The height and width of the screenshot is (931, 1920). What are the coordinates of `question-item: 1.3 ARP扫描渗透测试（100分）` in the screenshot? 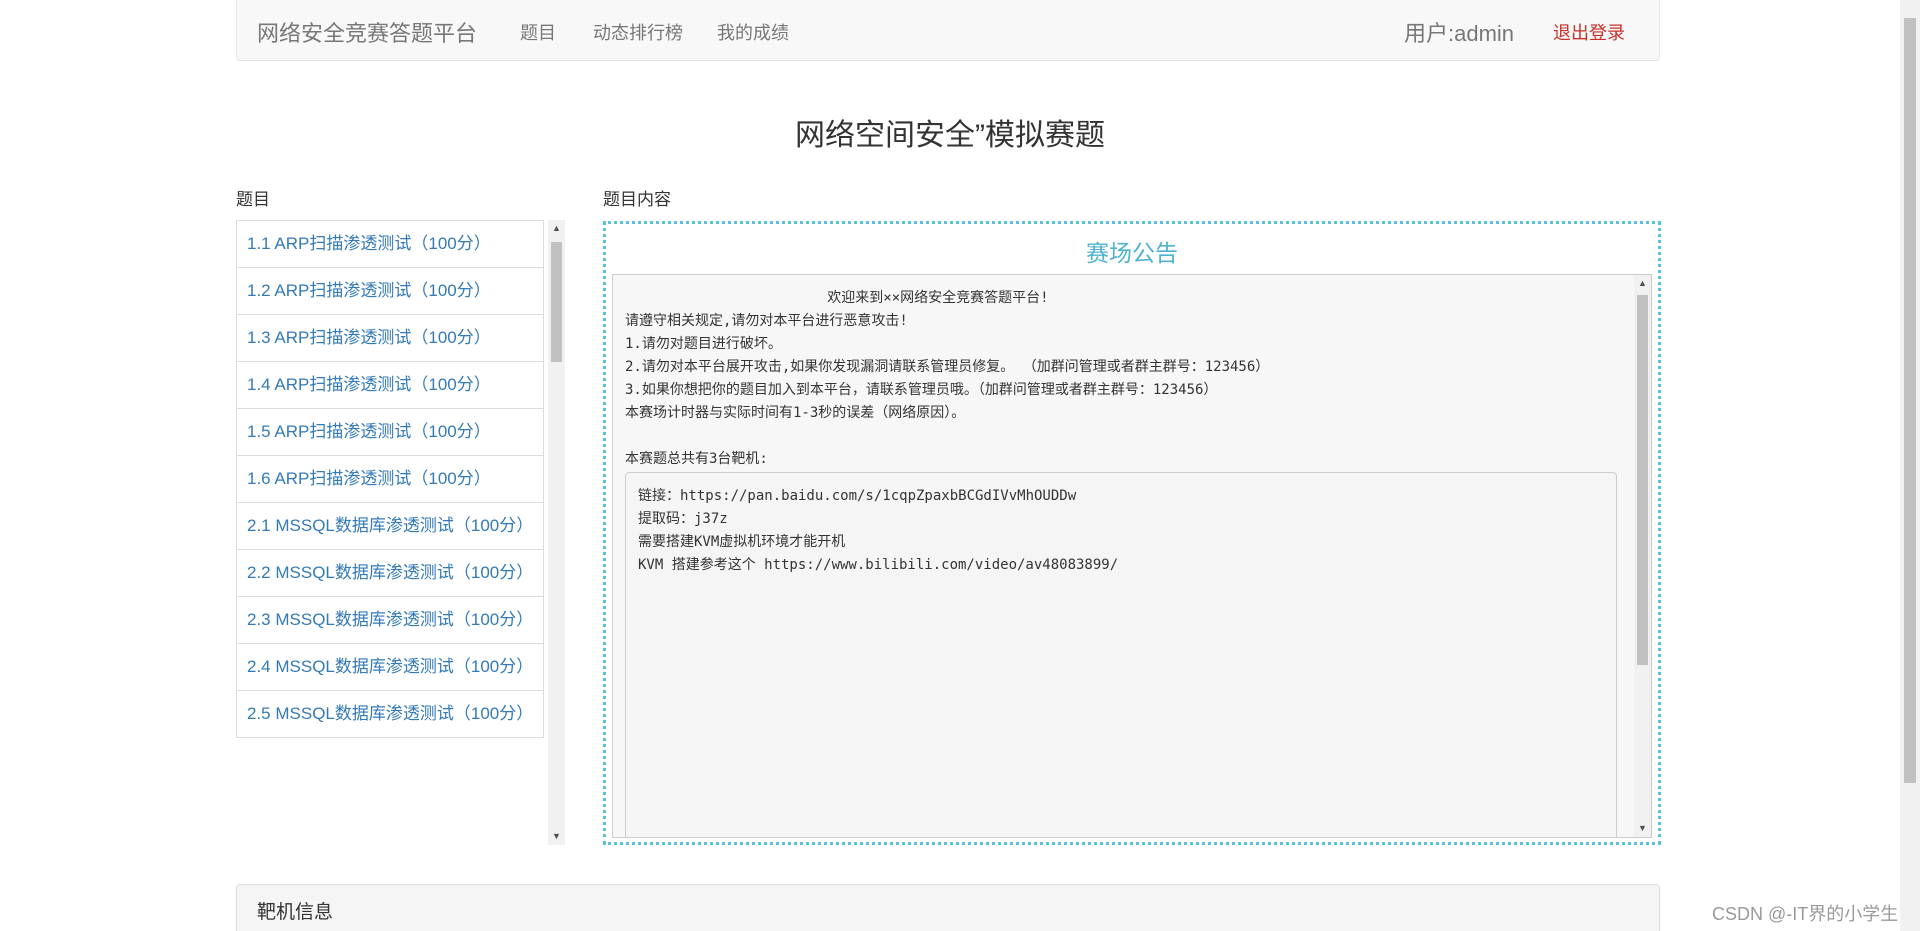 It's located at (390, 338).